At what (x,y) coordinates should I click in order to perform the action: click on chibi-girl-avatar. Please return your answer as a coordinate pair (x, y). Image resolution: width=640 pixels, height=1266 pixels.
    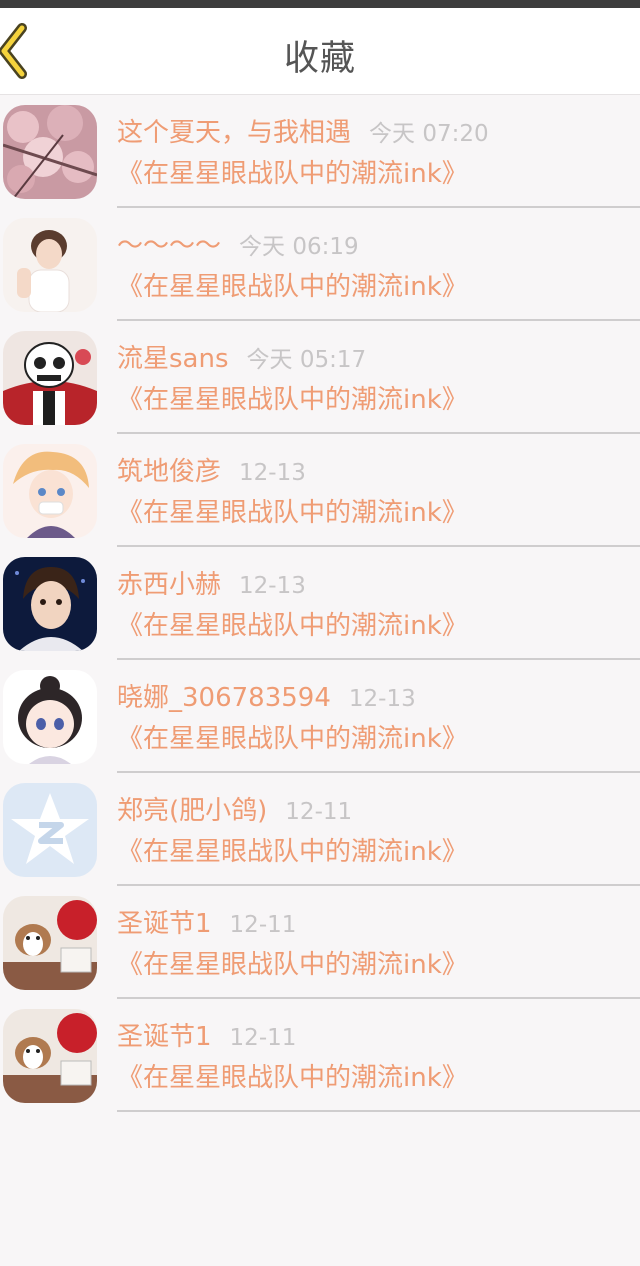
    Looking at the image, I should click on (50, 717).